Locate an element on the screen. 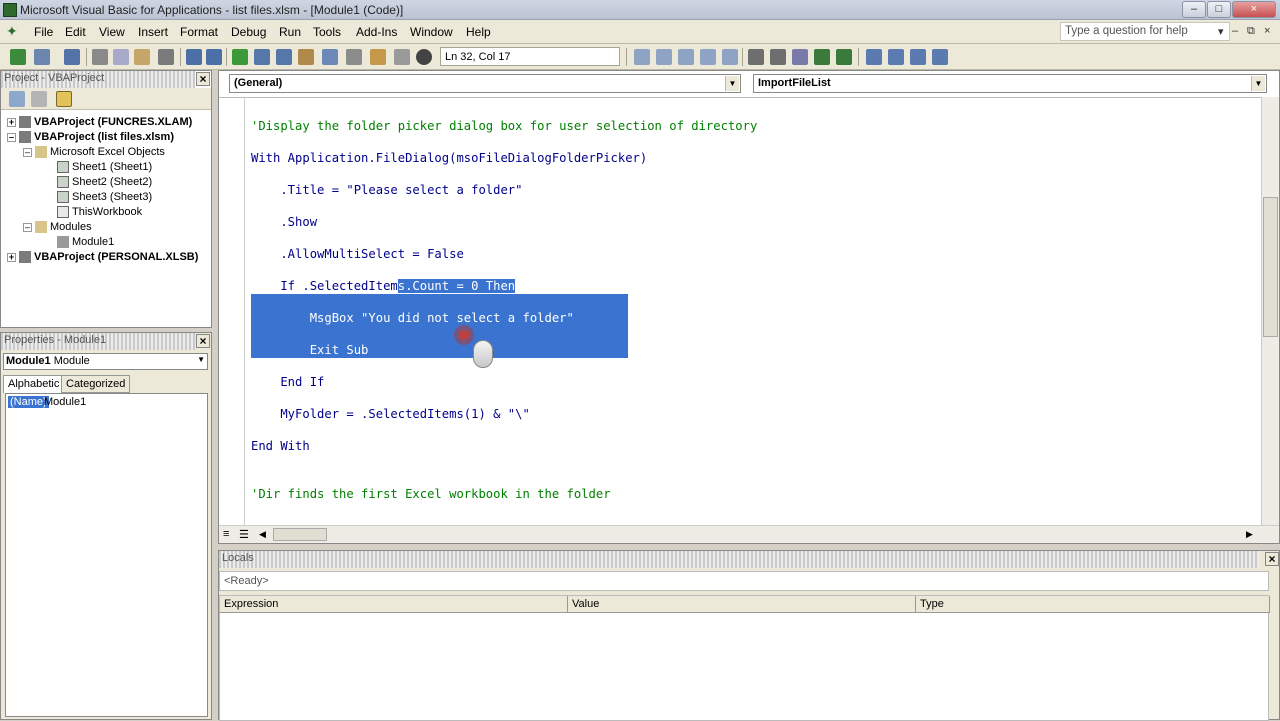  menu-run: Run is located at coordinates (290, 32).